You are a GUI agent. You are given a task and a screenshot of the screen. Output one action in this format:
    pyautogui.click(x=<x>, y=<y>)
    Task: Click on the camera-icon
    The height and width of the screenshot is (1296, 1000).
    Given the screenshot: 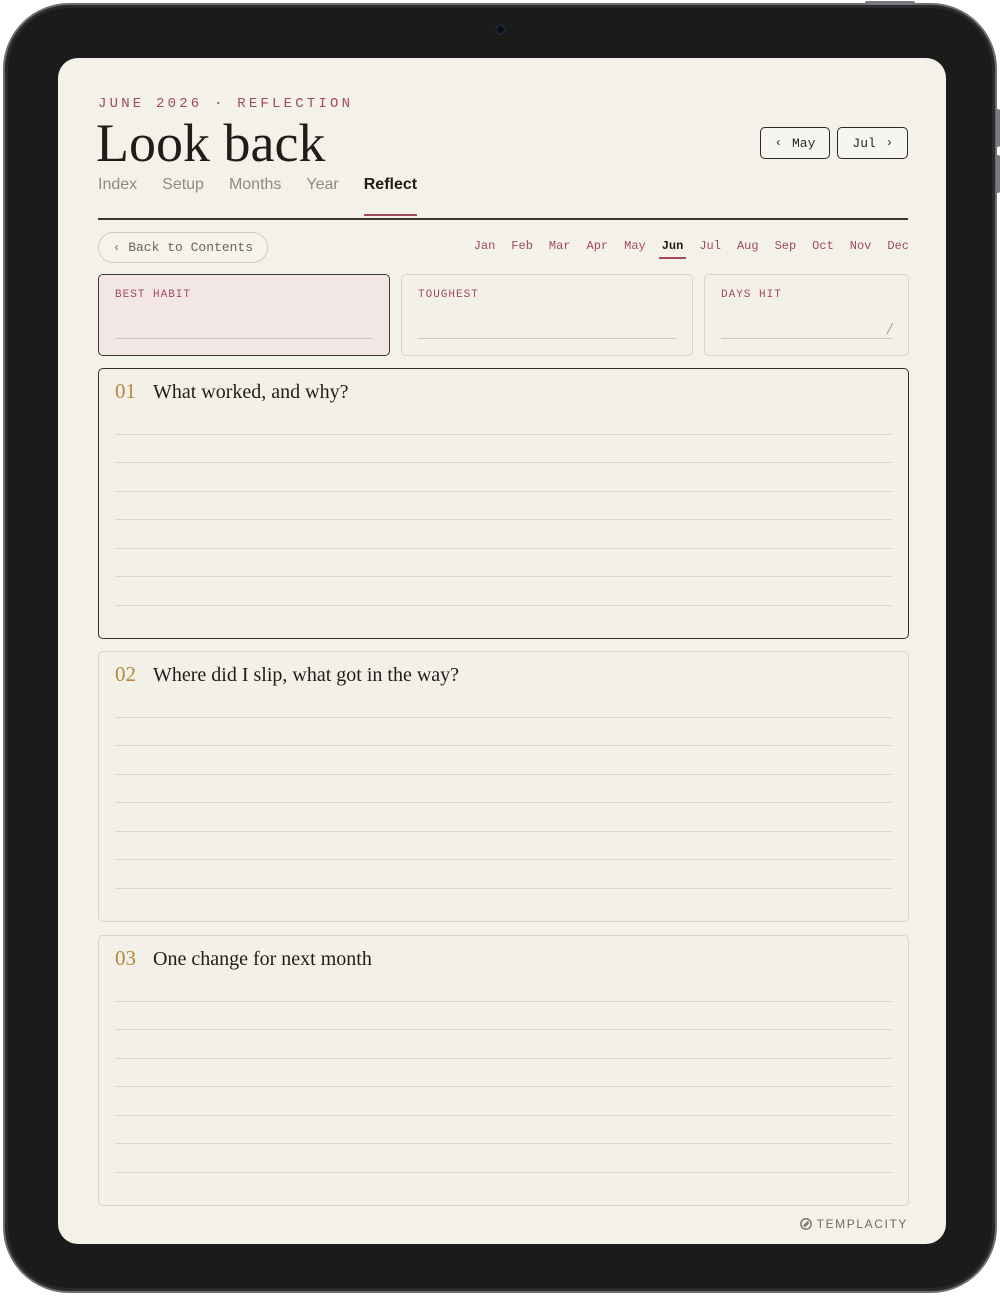 What is the action you would take?
    pyautogui.click(x=500, y=29)
    